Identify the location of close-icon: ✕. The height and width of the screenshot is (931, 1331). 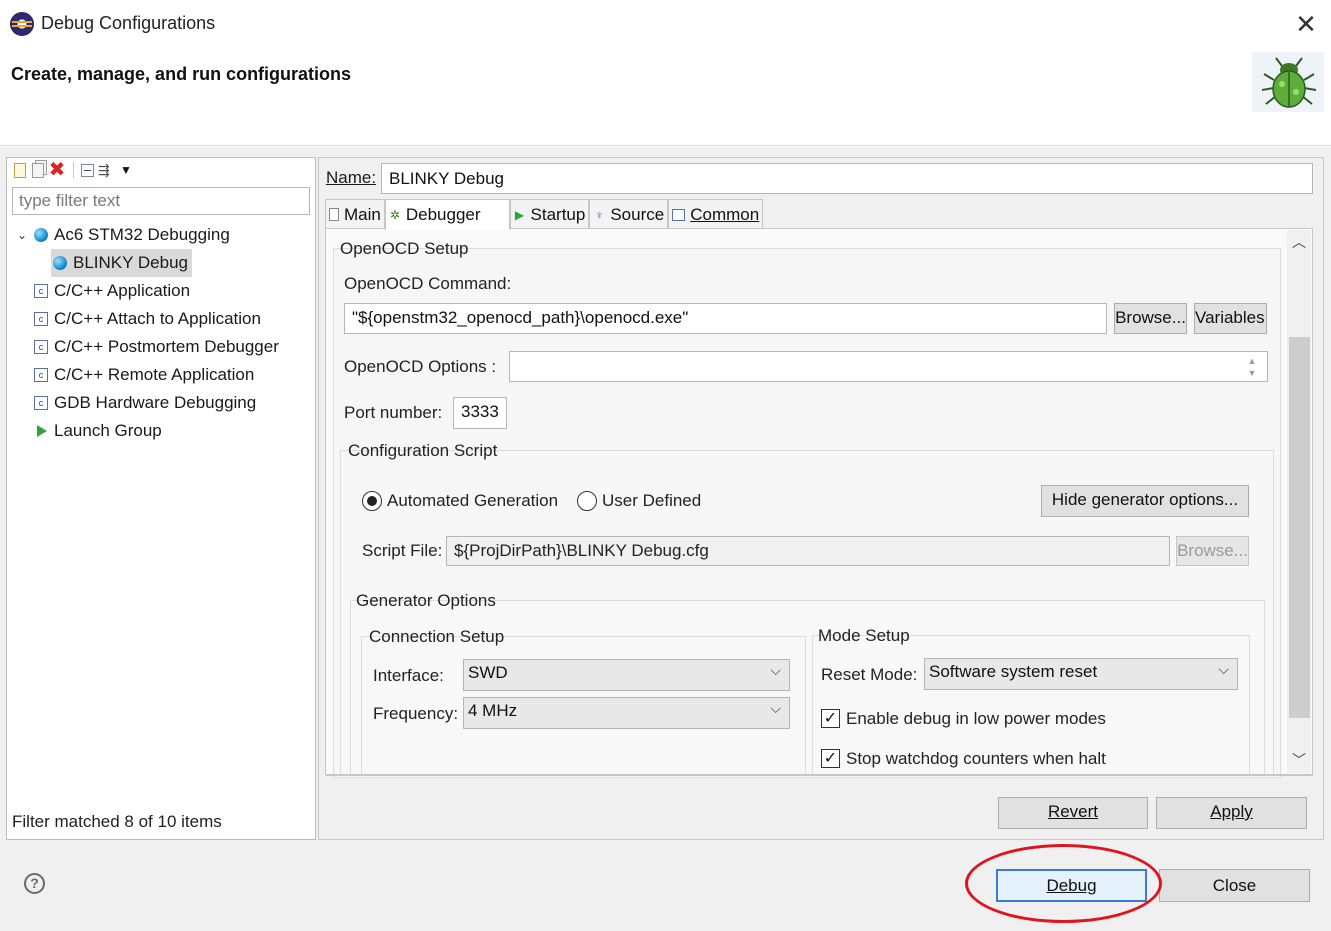
(1306, 24).